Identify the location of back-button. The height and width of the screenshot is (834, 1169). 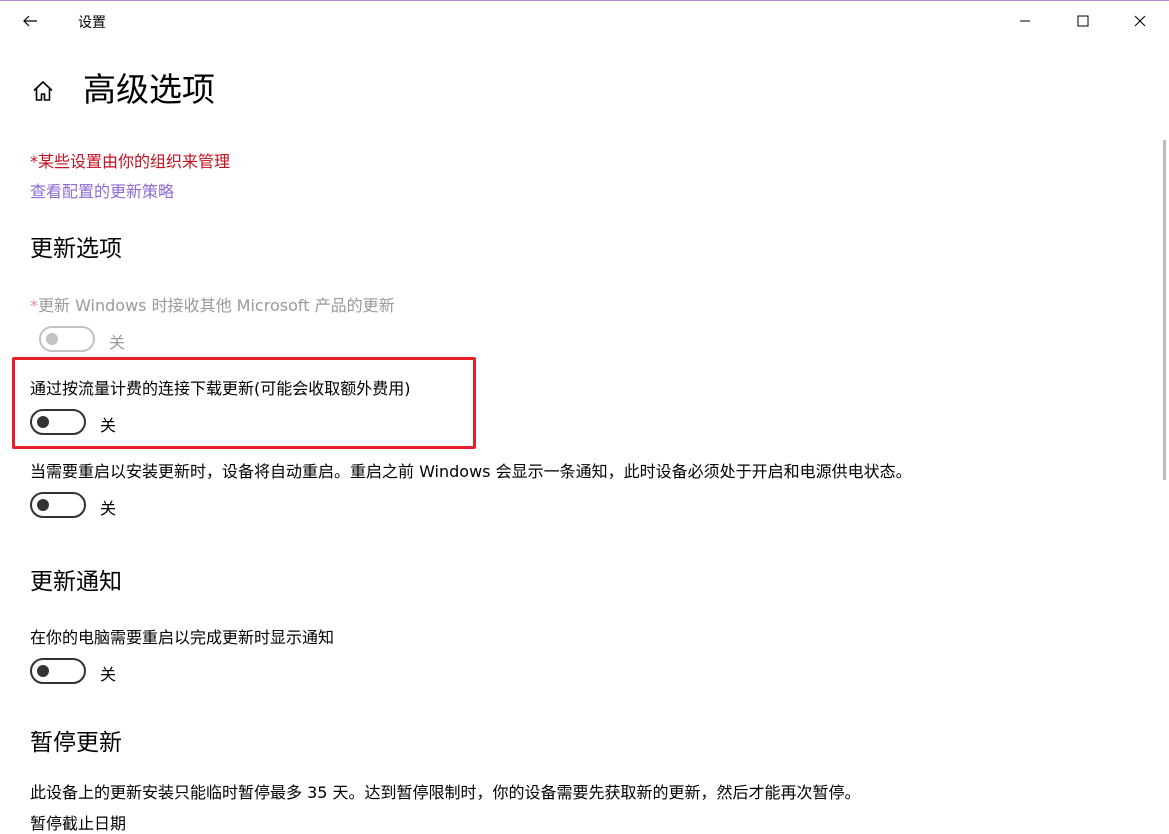
(30, 21).